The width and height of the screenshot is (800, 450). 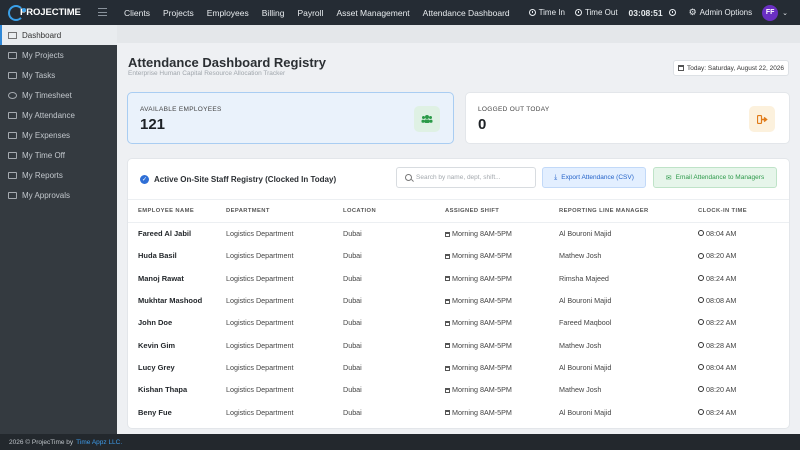 I want to click on sidebar-item-my-reports: My Reports, so click(x=58, y=175).